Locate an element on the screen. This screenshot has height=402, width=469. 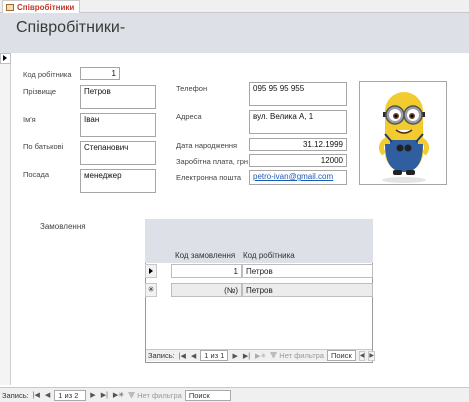
scroll-right-icon: ▶ is located at coordinates (372, 355).